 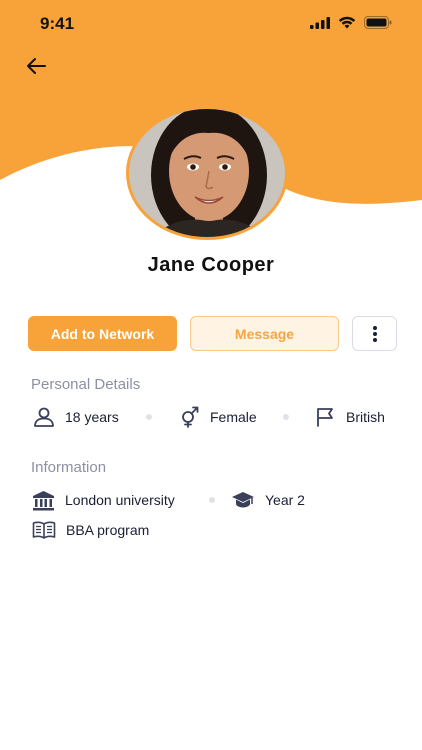 I want to click on age-item: 18 years, so click(x=76, y=417).